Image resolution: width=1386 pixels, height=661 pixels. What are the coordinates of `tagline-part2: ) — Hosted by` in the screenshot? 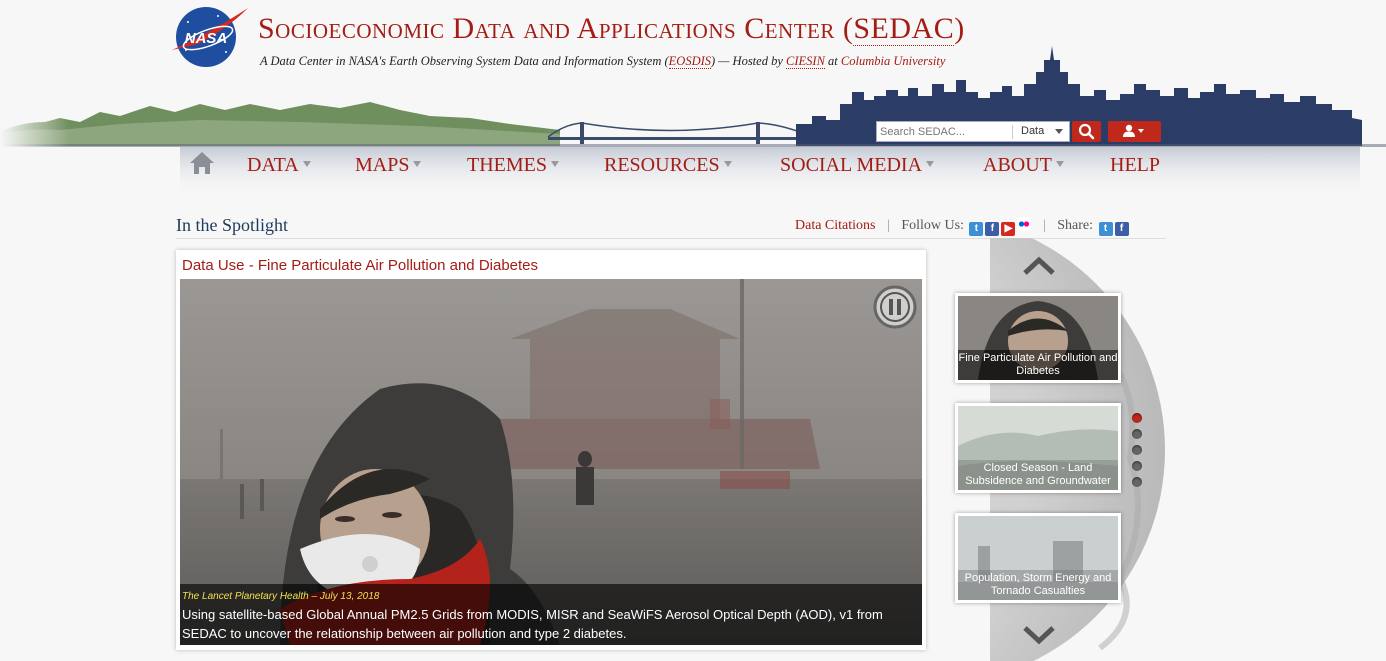 It's located at (749, 61).